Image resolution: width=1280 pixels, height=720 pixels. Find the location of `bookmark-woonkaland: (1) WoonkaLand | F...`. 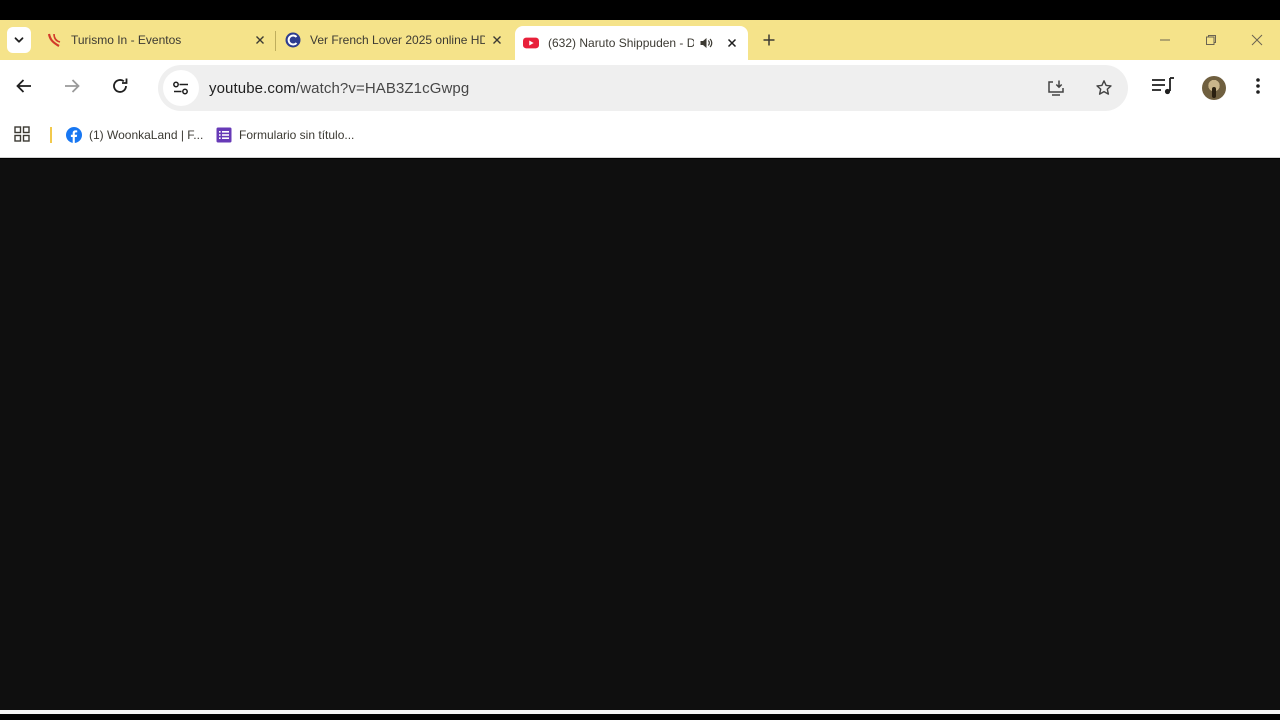

bookmark-woonkaland: (1) WoonkaLand | F... is located at coordinates (134, 135).